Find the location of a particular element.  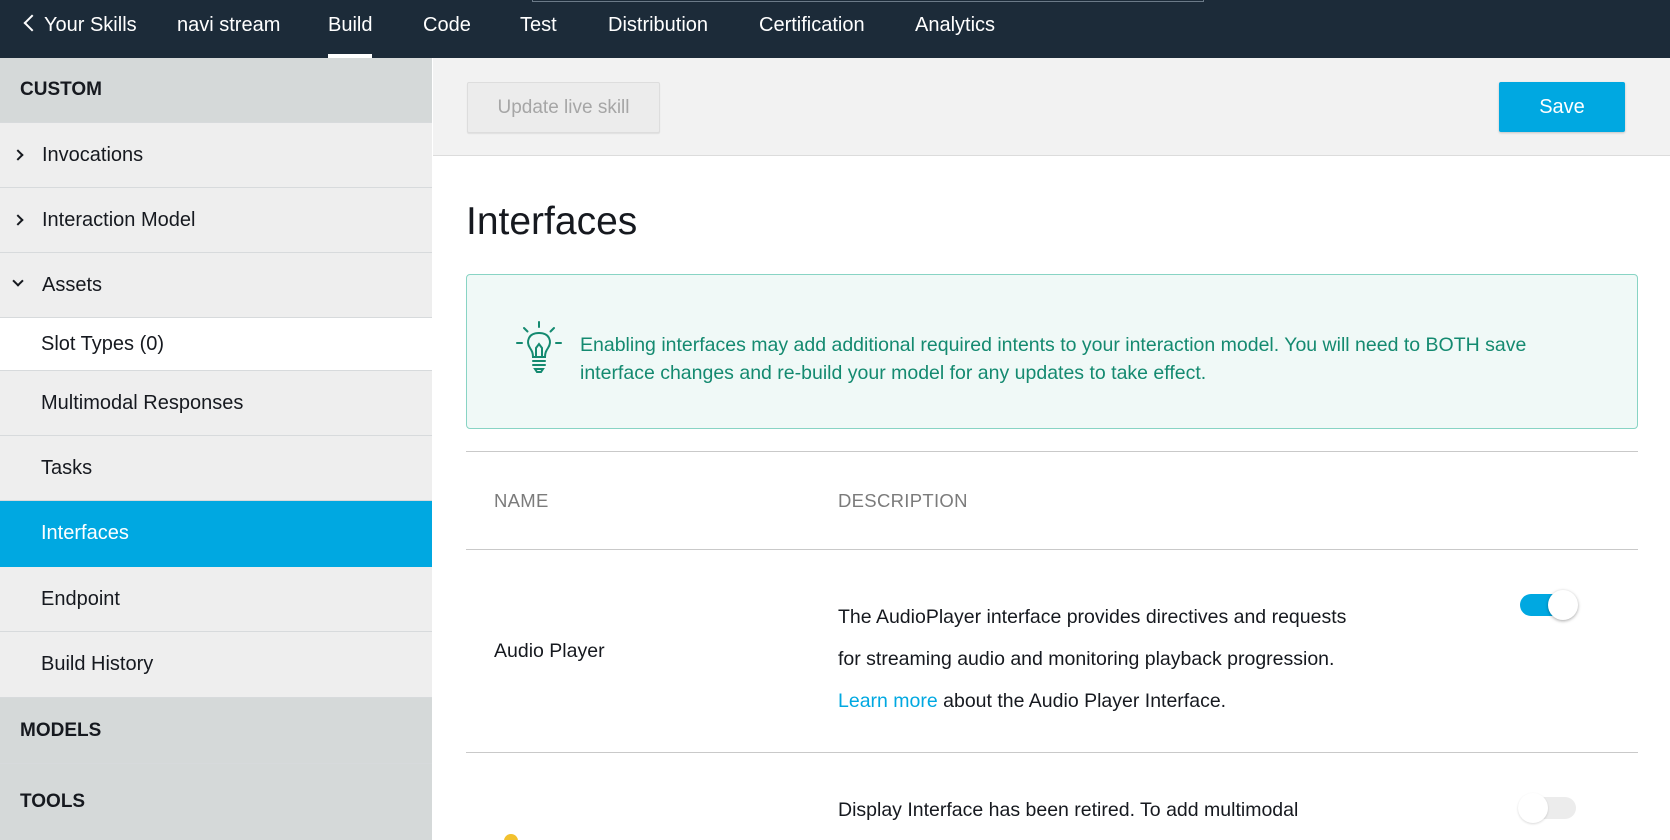

tab-build: Build is located at coordinates (350, 29).